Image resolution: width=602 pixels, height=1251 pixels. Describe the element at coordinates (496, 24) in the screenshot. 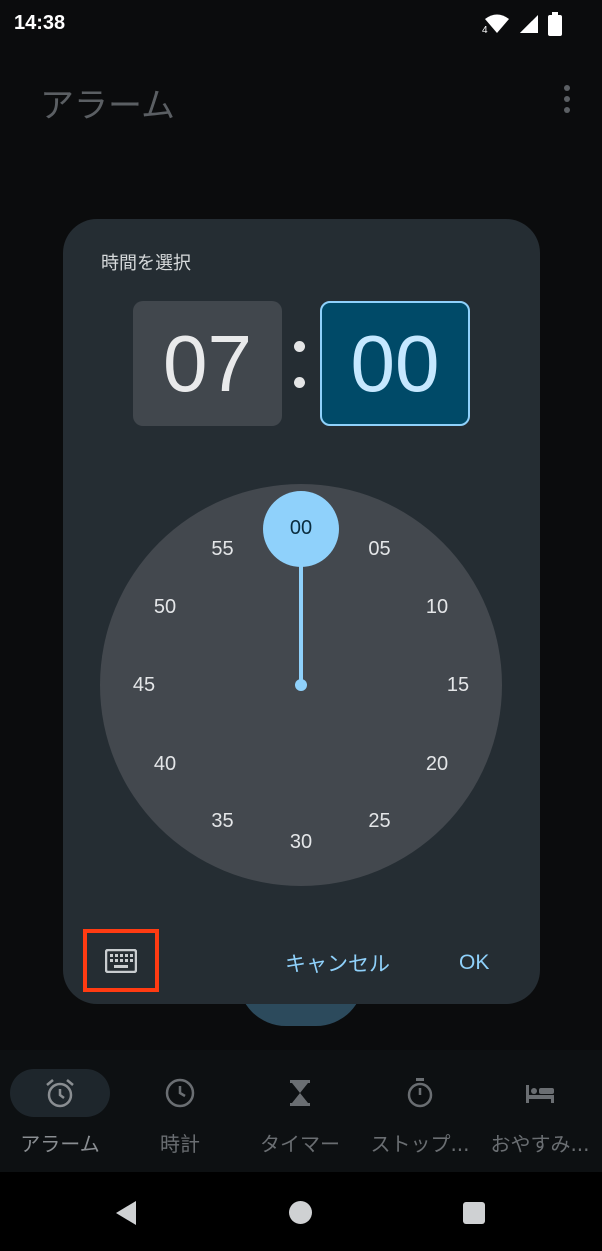

I see `wifi-icon: 4` at that location.